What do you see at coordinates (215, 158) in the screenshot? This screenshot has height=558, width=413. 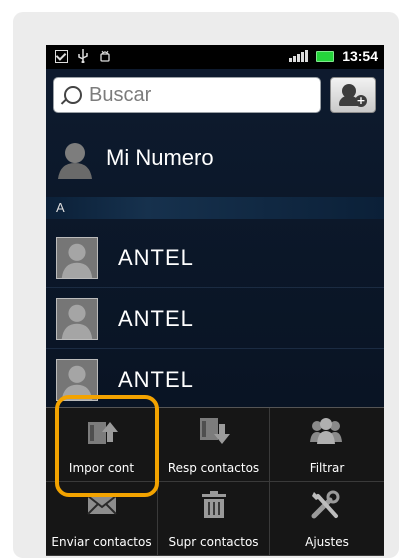 I see `my-number-row: Mi Numero` at bounding box center [215, 158].